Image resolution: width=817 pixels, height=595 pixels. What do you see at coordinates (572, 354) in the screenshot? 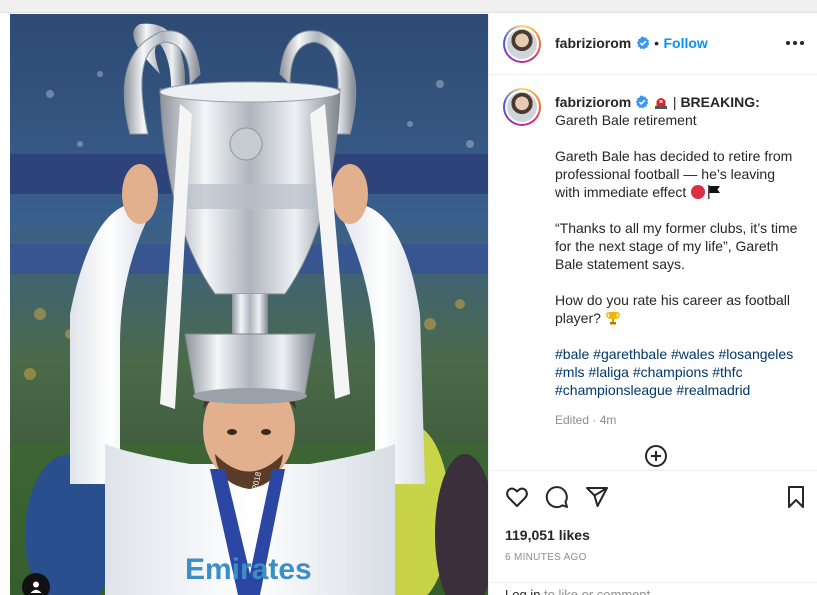
I see `hashtag-link: #bale` at bounding box center [572, 354].